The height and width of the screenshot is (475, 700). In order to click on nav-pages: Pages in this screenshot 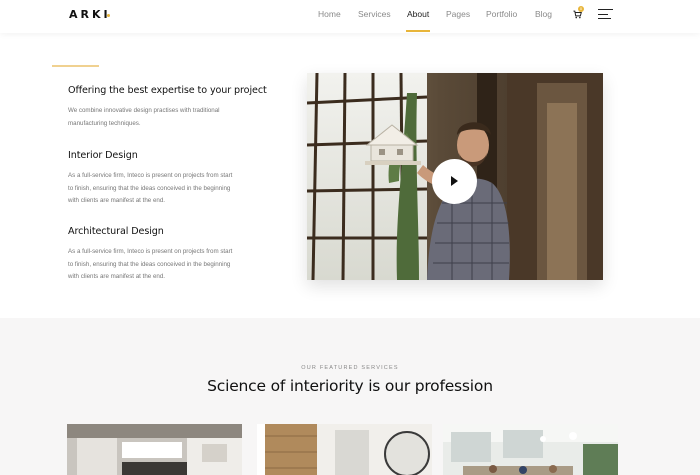, I will do `click(458, 14)`.